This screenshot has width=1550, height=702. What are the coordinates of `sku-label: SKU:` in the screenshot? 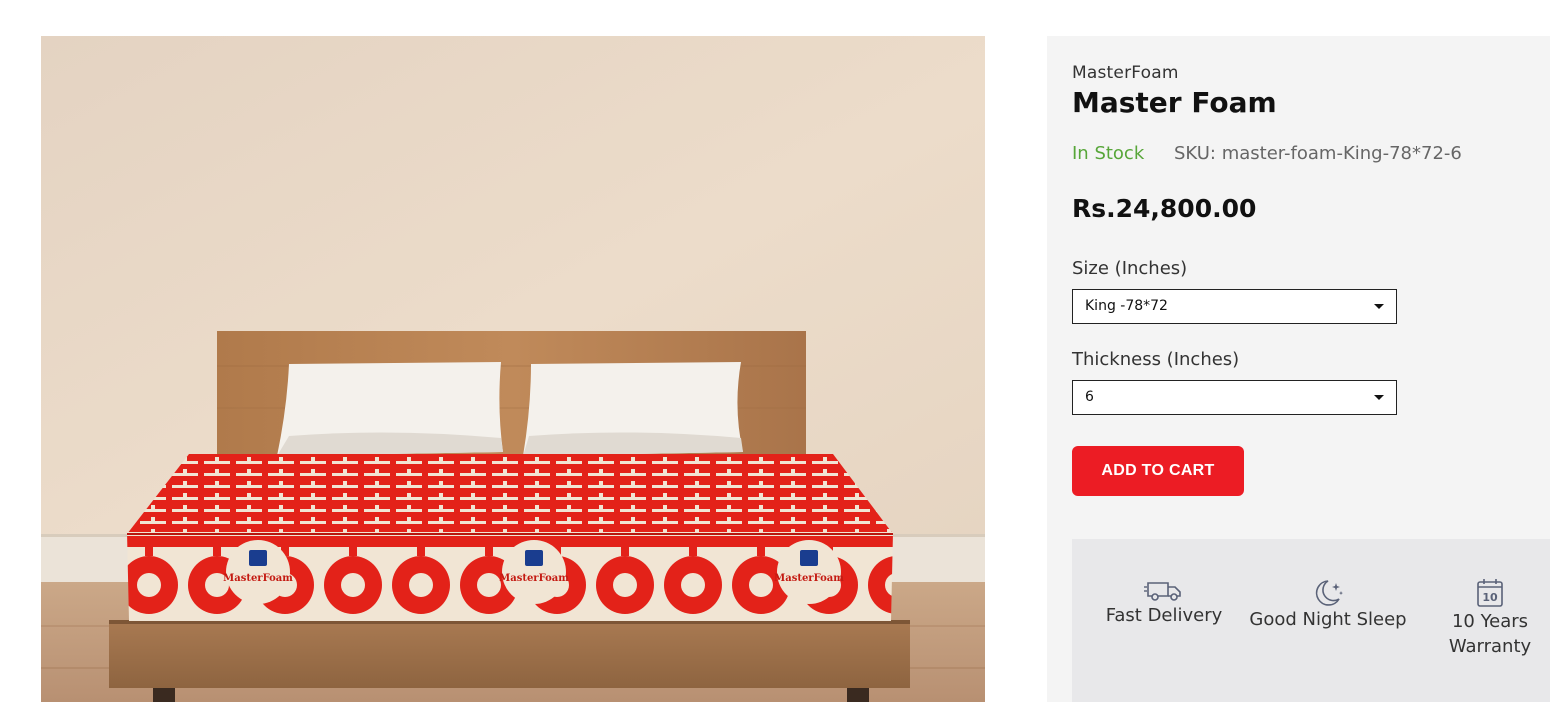 It's located at (1195, 153).